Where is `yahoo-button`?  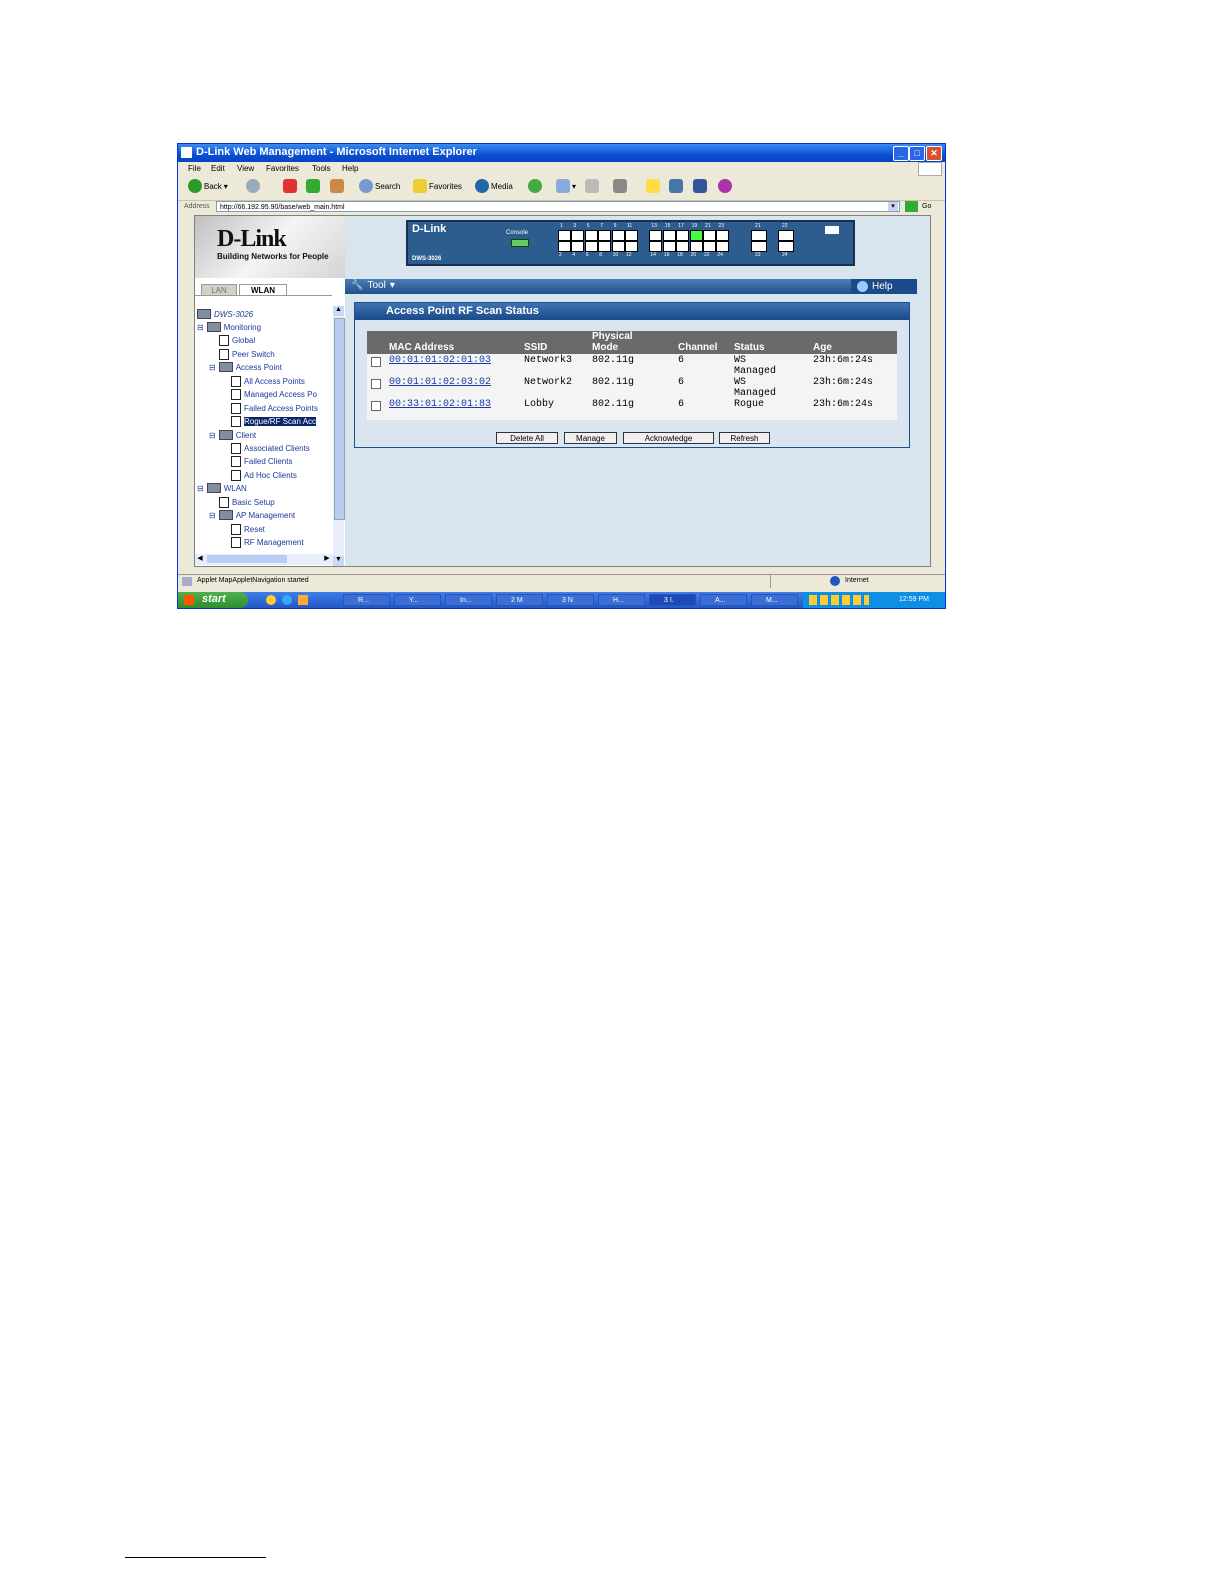
yahoo-button is located at coordinates (725, 186).